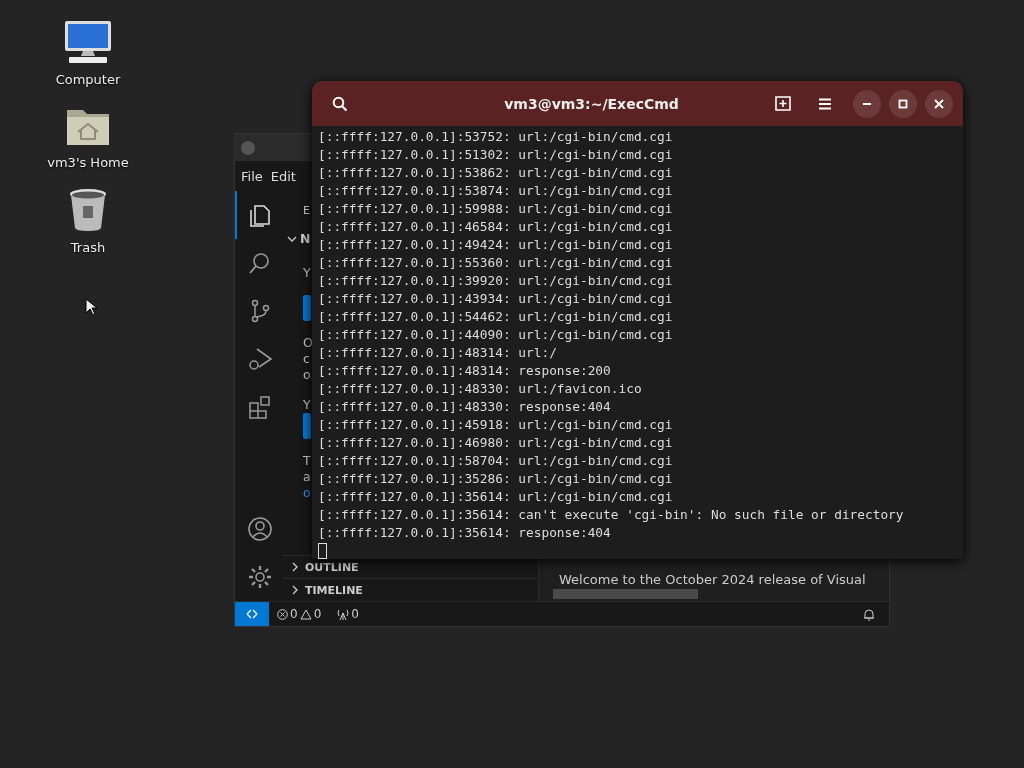 The width and height of the screenshot is (1024, 768). Describe the element at coordinates (496, 479) in the screenshot. I see `terminal-line: [::ffff:127.0.0.1]:35286: url:/cgi-bin/cmd.cgi` at that location.